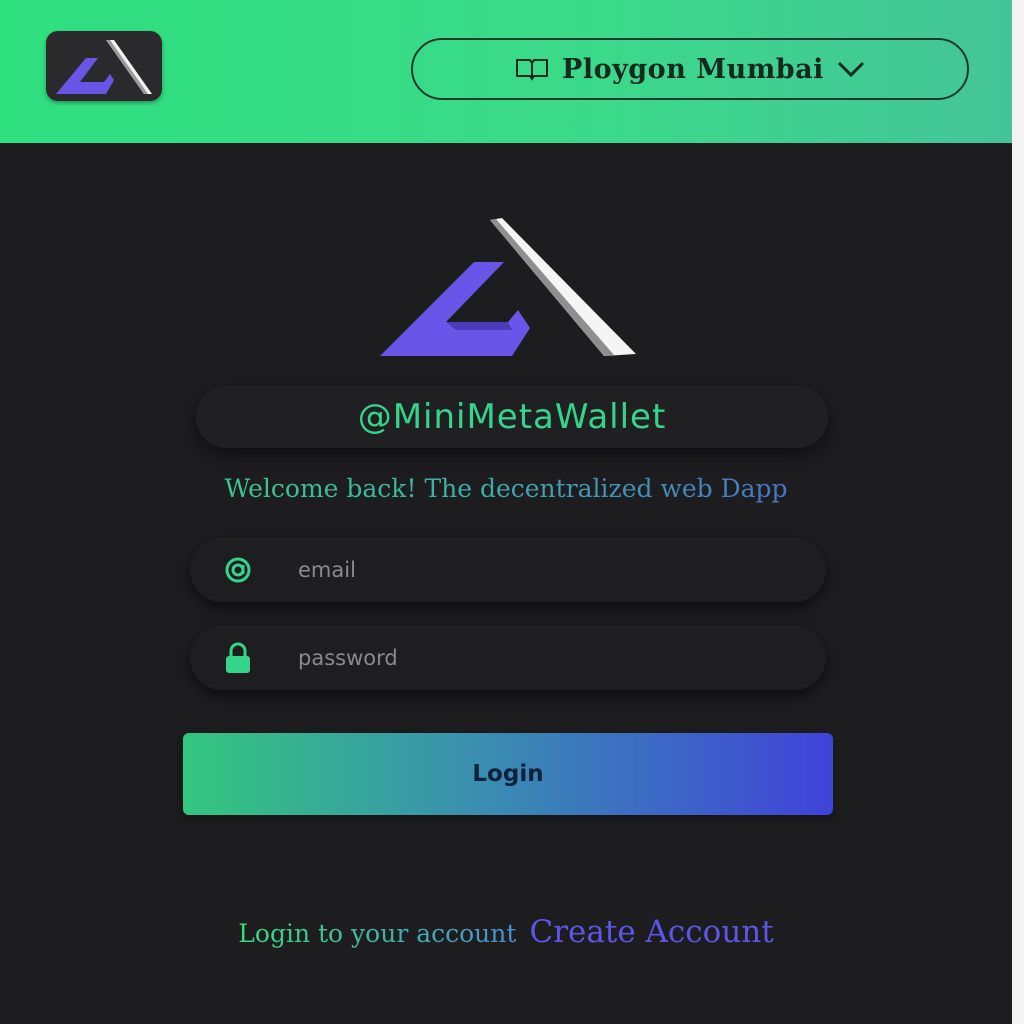 This screenshot has height=1024, width=1024. Describe the element at coordinates (851, 69) in the screenshot. I see `chevron-down-icon` at that location.